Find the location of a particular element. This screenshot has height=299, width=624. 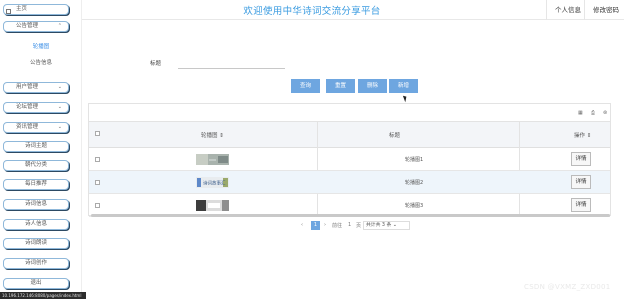

delete-button: 删除 is located at coordinates (372, 86).